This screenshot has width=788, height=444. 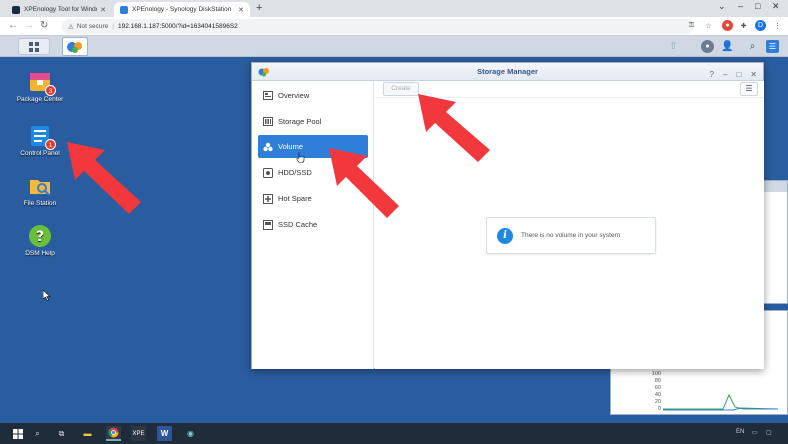 I want to click on red-arrow-volume, so click(x=364, y=183).